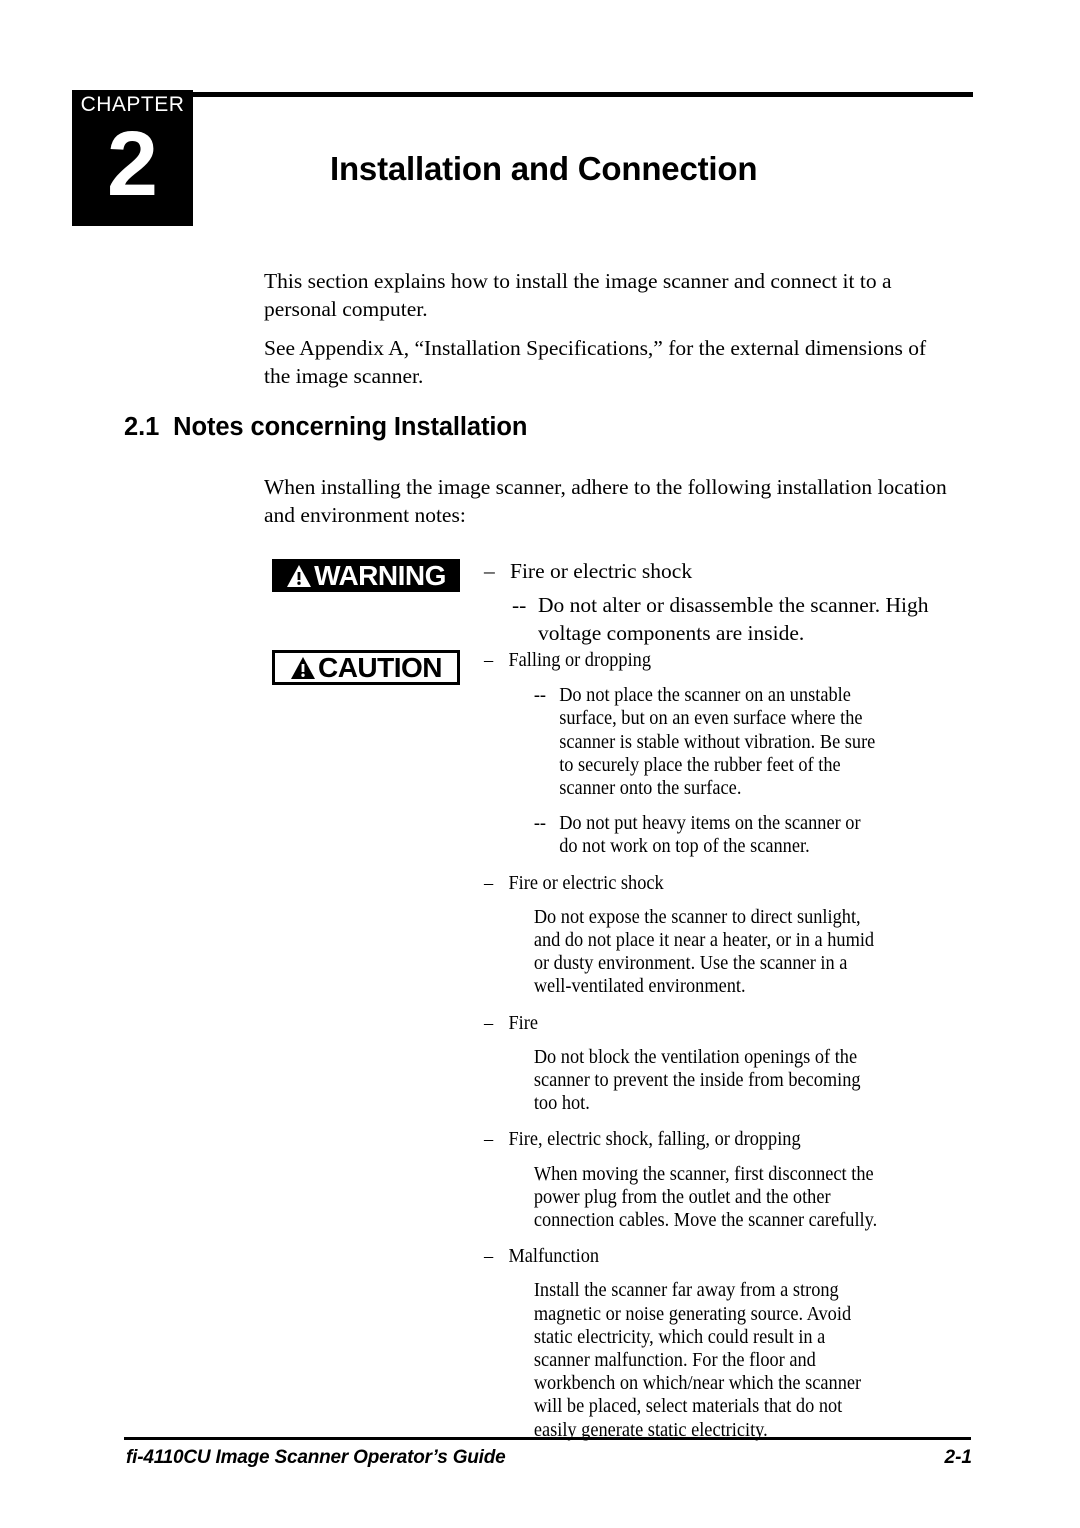  I want to click on footer-divider, so click(547, 1438).